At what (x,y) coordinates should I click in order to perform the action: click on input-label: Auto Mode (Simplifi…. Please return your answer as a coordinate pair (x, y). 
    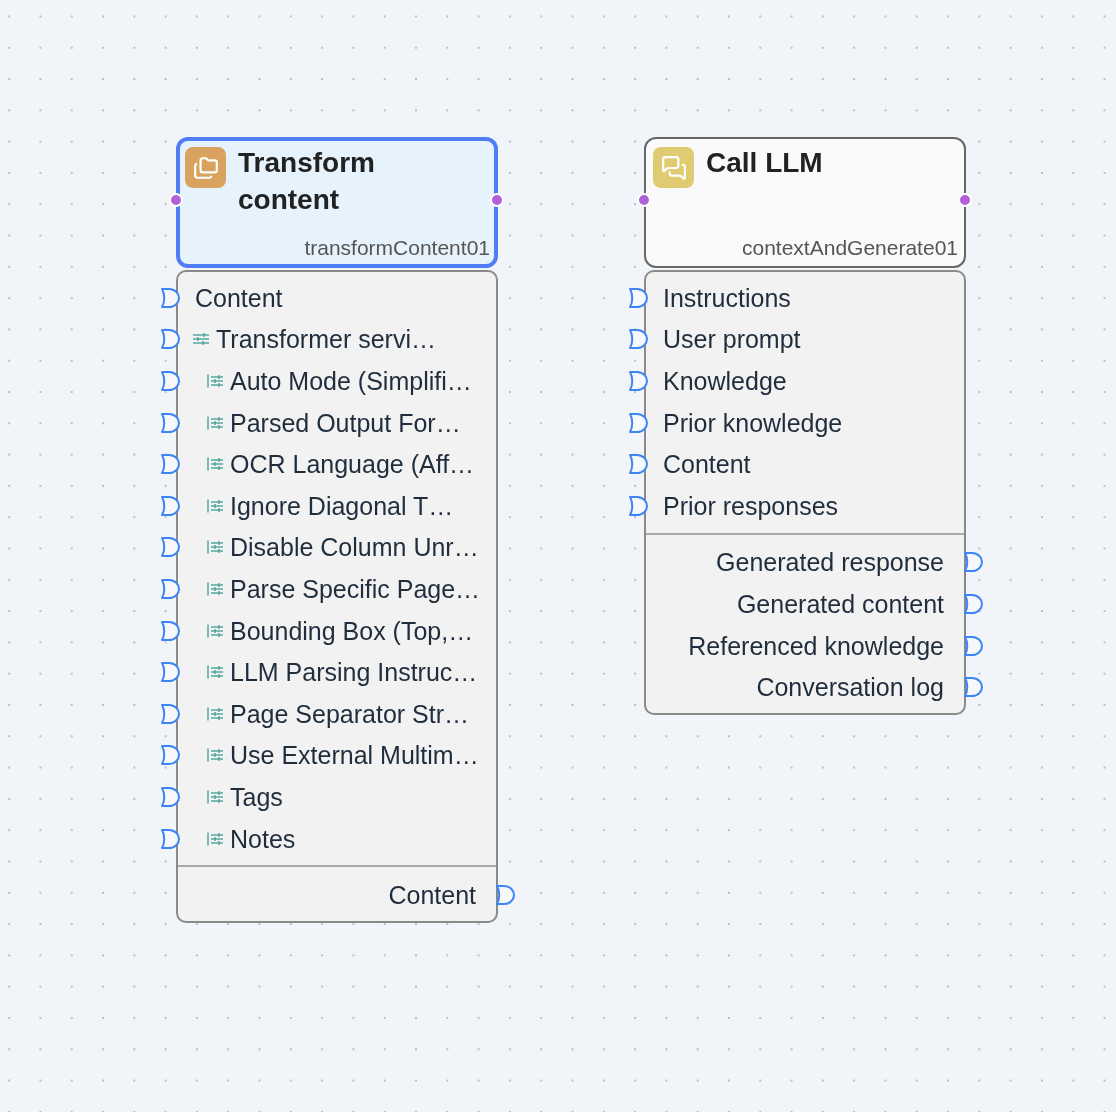
    Looking at the image, I should click on (351, 381).